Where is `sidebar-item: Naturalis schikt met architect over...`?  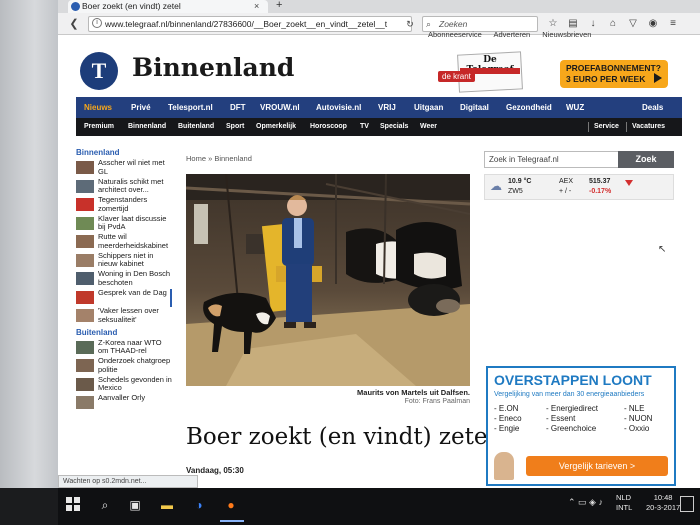 sidebar-item: Naturalis schikt met architect over... is located at coordinates (124, 187).